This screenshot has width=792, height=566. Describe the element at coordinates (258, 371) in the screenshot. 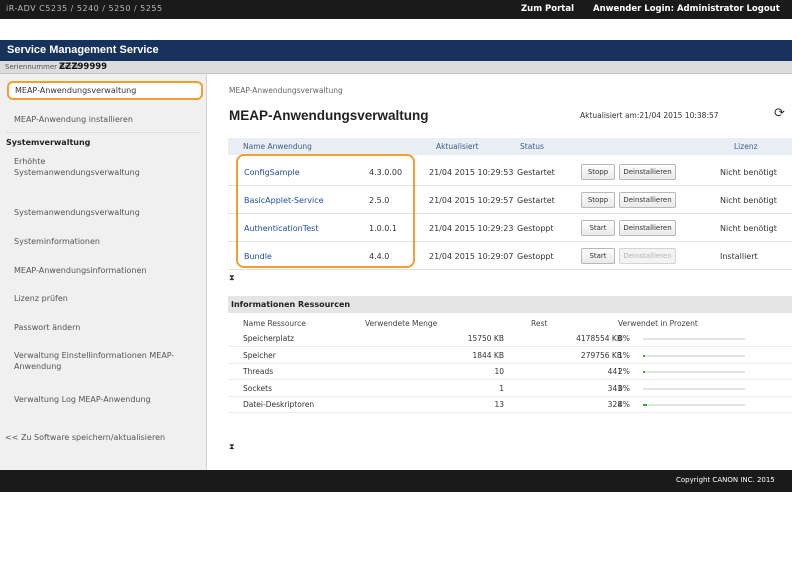

I see `resource-name: Threads` at that location.